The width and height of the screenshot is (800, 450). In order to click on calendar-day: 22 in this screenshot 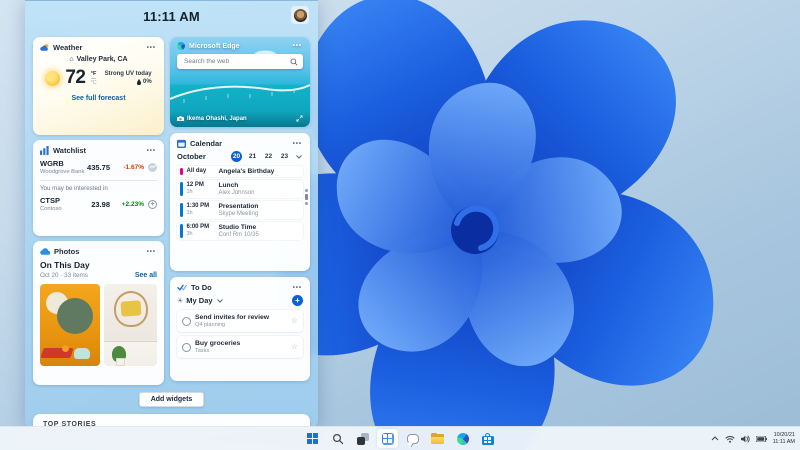, I will do `click(268, 156)`.